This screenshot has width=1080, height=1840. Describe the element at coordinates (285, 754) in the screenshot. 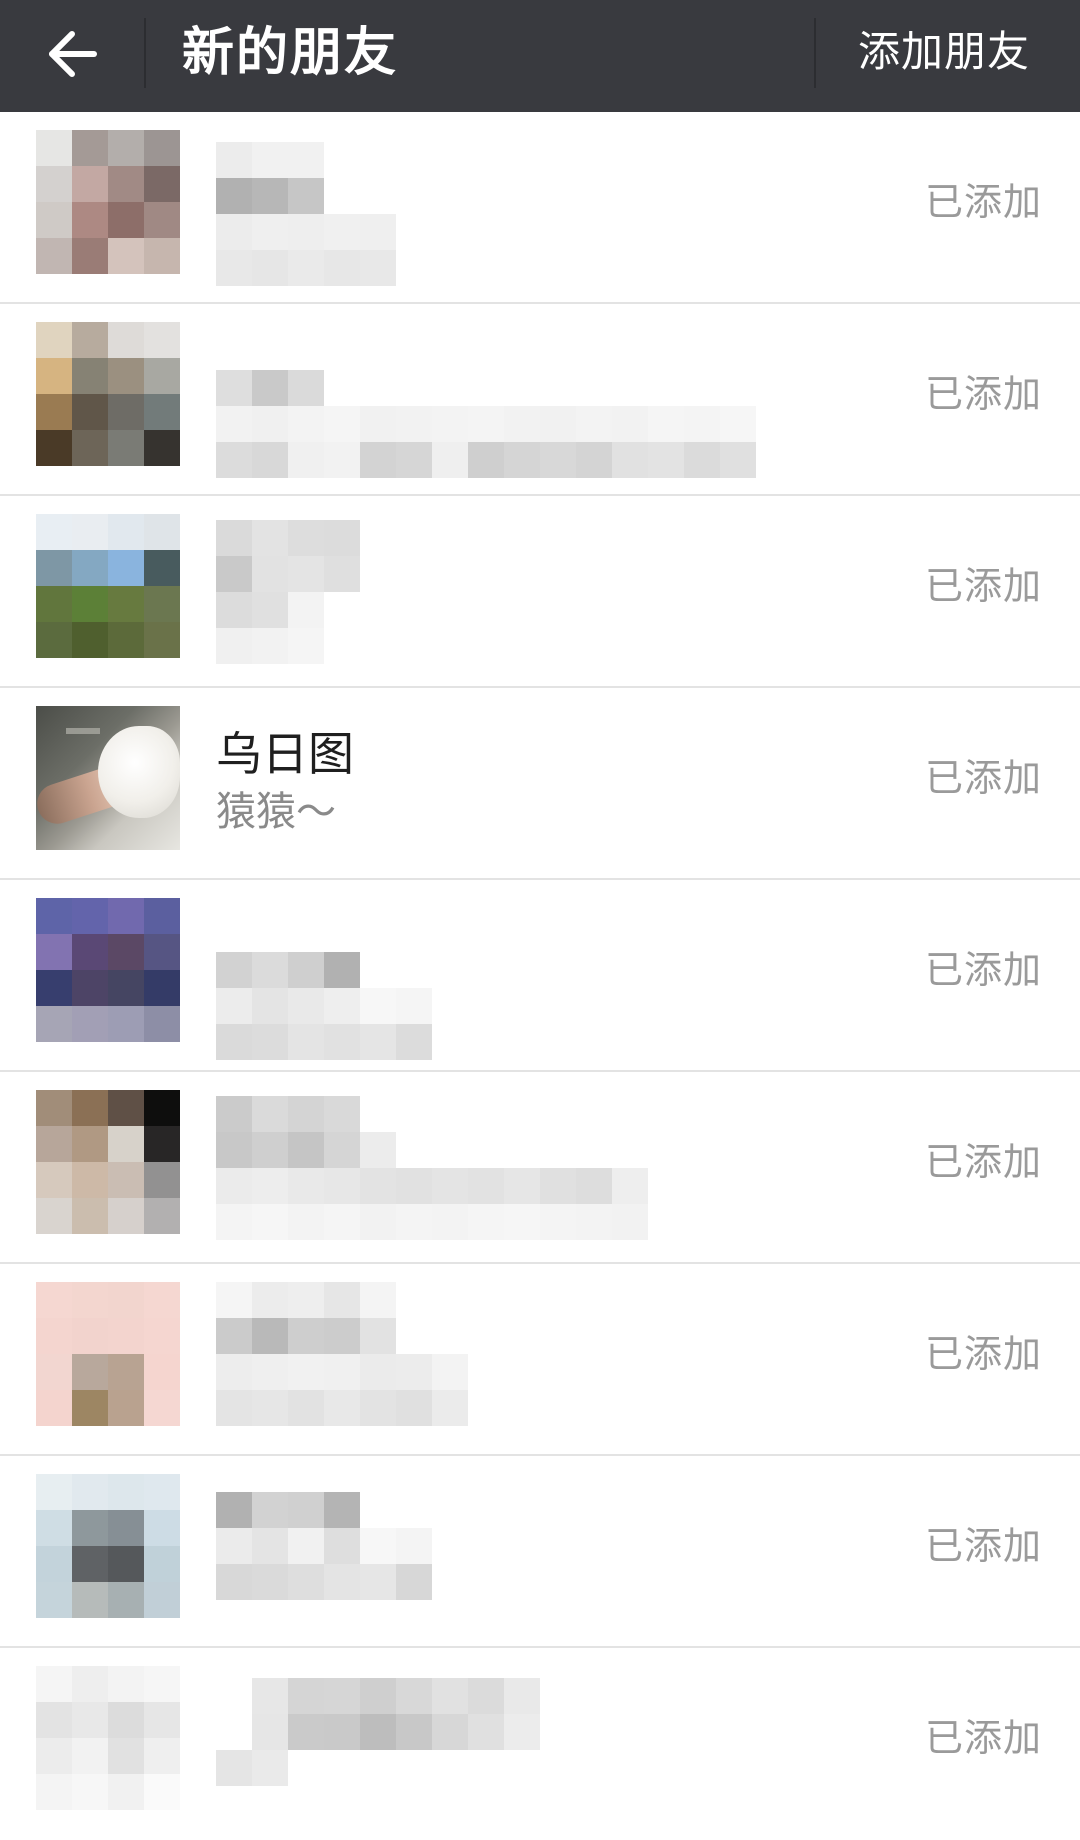

I see `friend-name: 乌日图` at that location.